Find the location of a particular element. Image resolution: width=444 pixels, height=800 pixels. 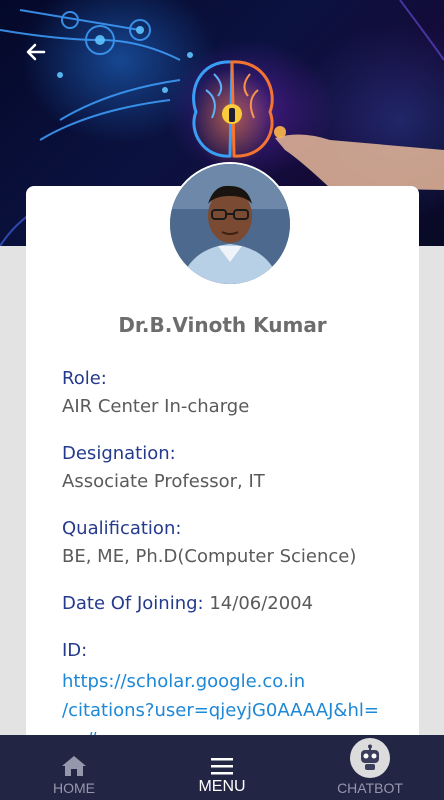

arrow-left-icon is located at coordinates (36, 52).